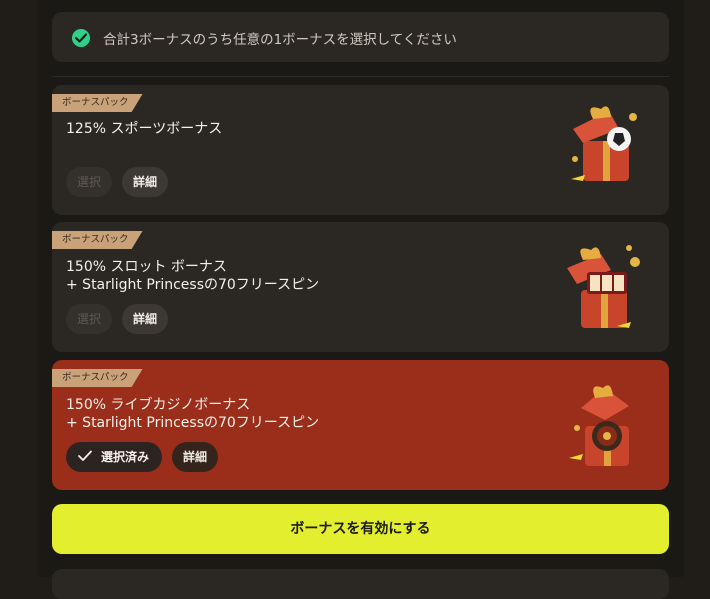 The width and height of the screenshot is (710, 599). Describe the element at coordinates (85, 455) in the screenshot. I see `checkmark-icon` at that location.